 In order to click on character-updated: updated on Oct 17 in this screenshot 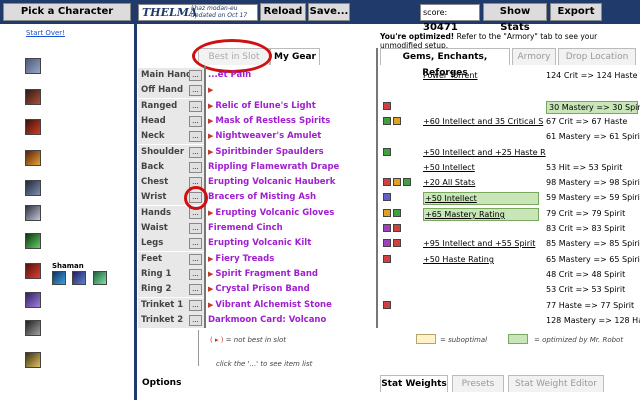, I will do `click(219, 15)`.